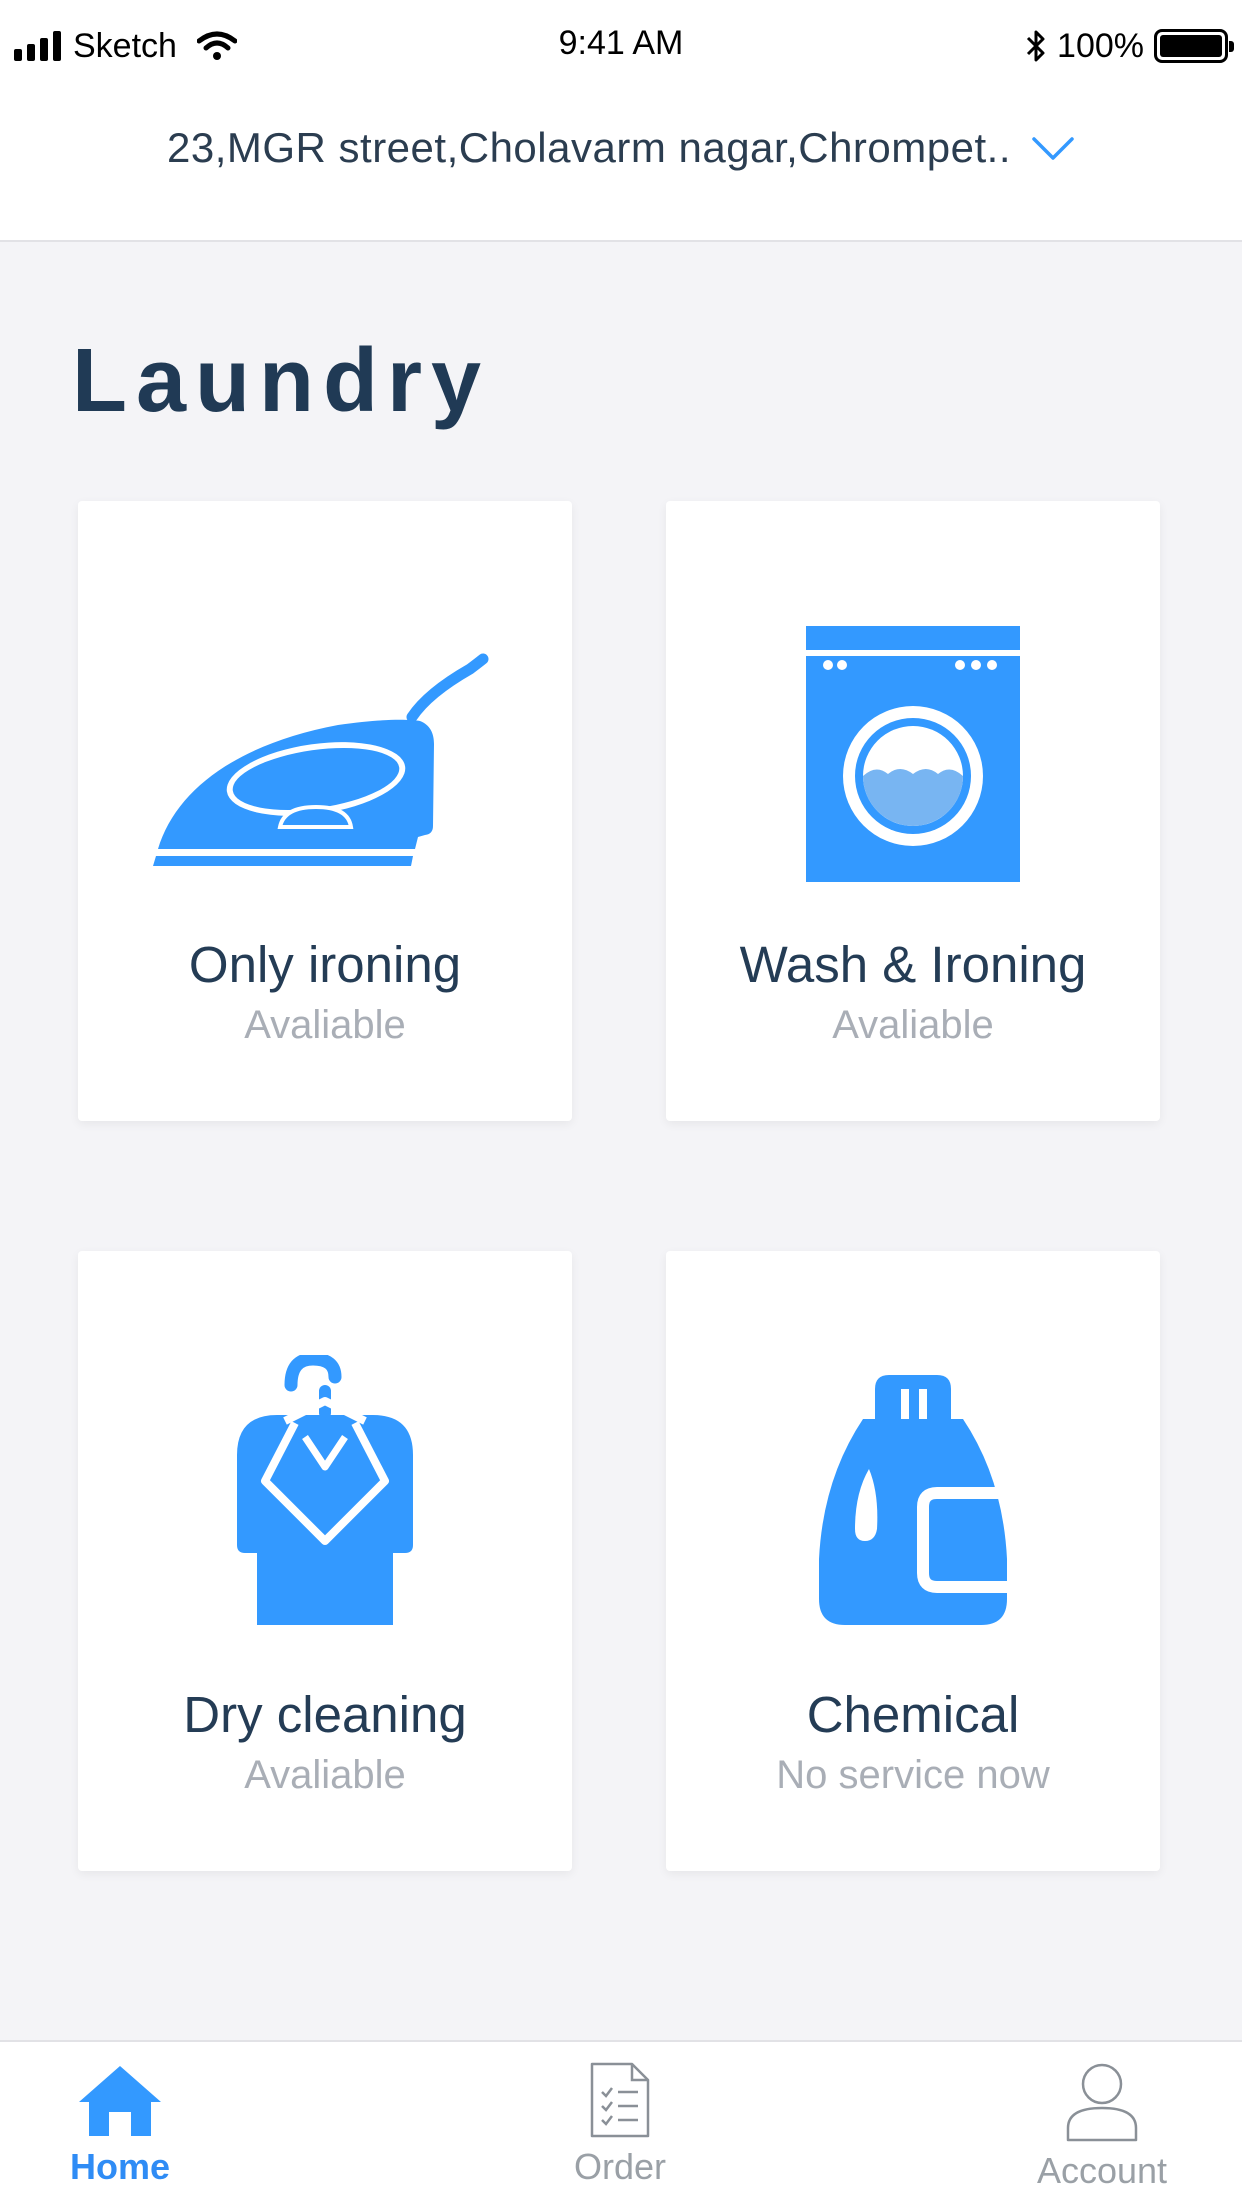 This screenshot has width=1242, height=2208. I want to click on tab-order: Order, so click(620, 2132).